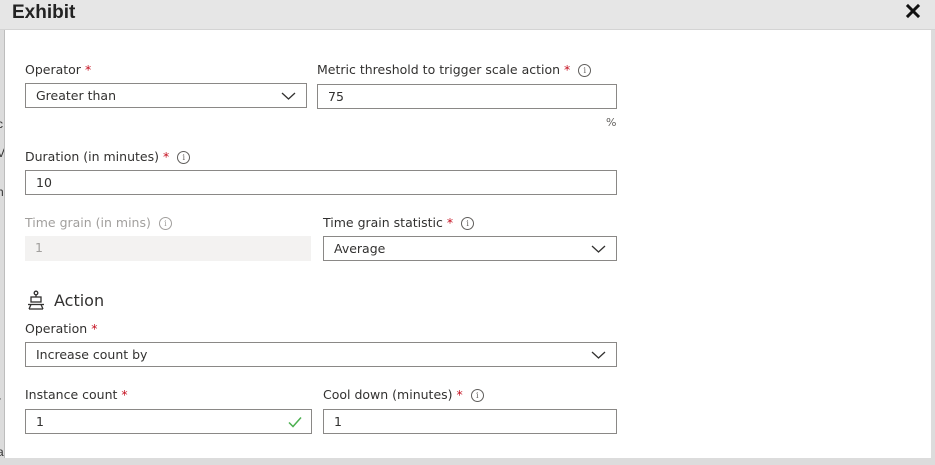 This screenshot has height=465, width=935. Describe the element at coordinates (39, 247) in the screenshot. I see `time-grain-value: 1` at that location.